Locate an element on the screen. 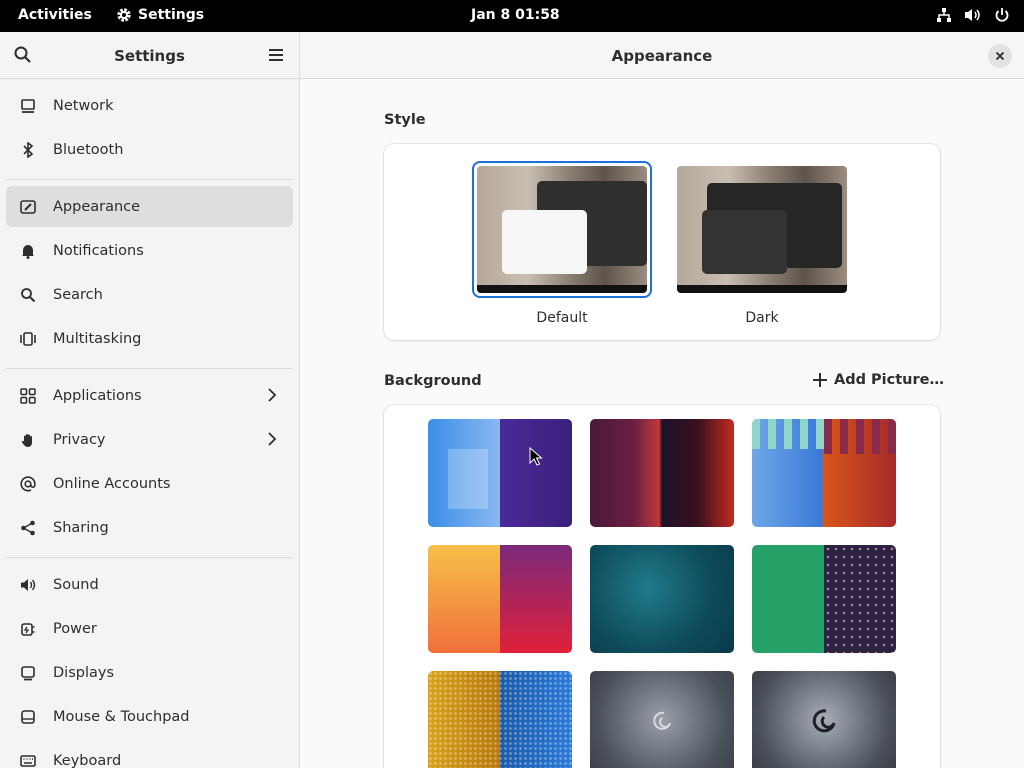 The image size is (1024, 768). sidebar-item-mouse-touchpad: Mouse & Touchpad is located at coordinates (149, 716).